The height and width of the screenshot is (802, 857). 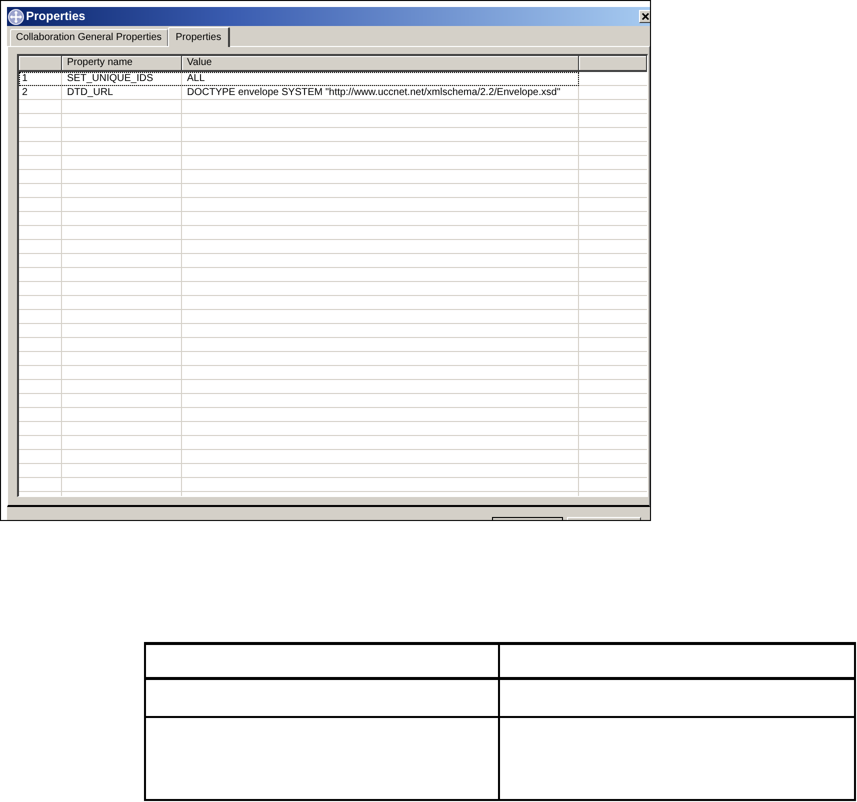 What do you see at coordinates (110, 79) in the screenshot?
I see `table-cell-text: SET_UNIQUE_IDS` at bounding box center [110, 79].